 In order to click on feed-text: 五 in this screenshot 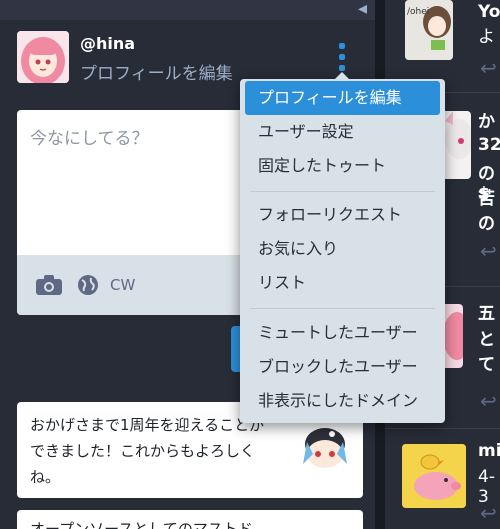, I will do `click(486, 314)`.